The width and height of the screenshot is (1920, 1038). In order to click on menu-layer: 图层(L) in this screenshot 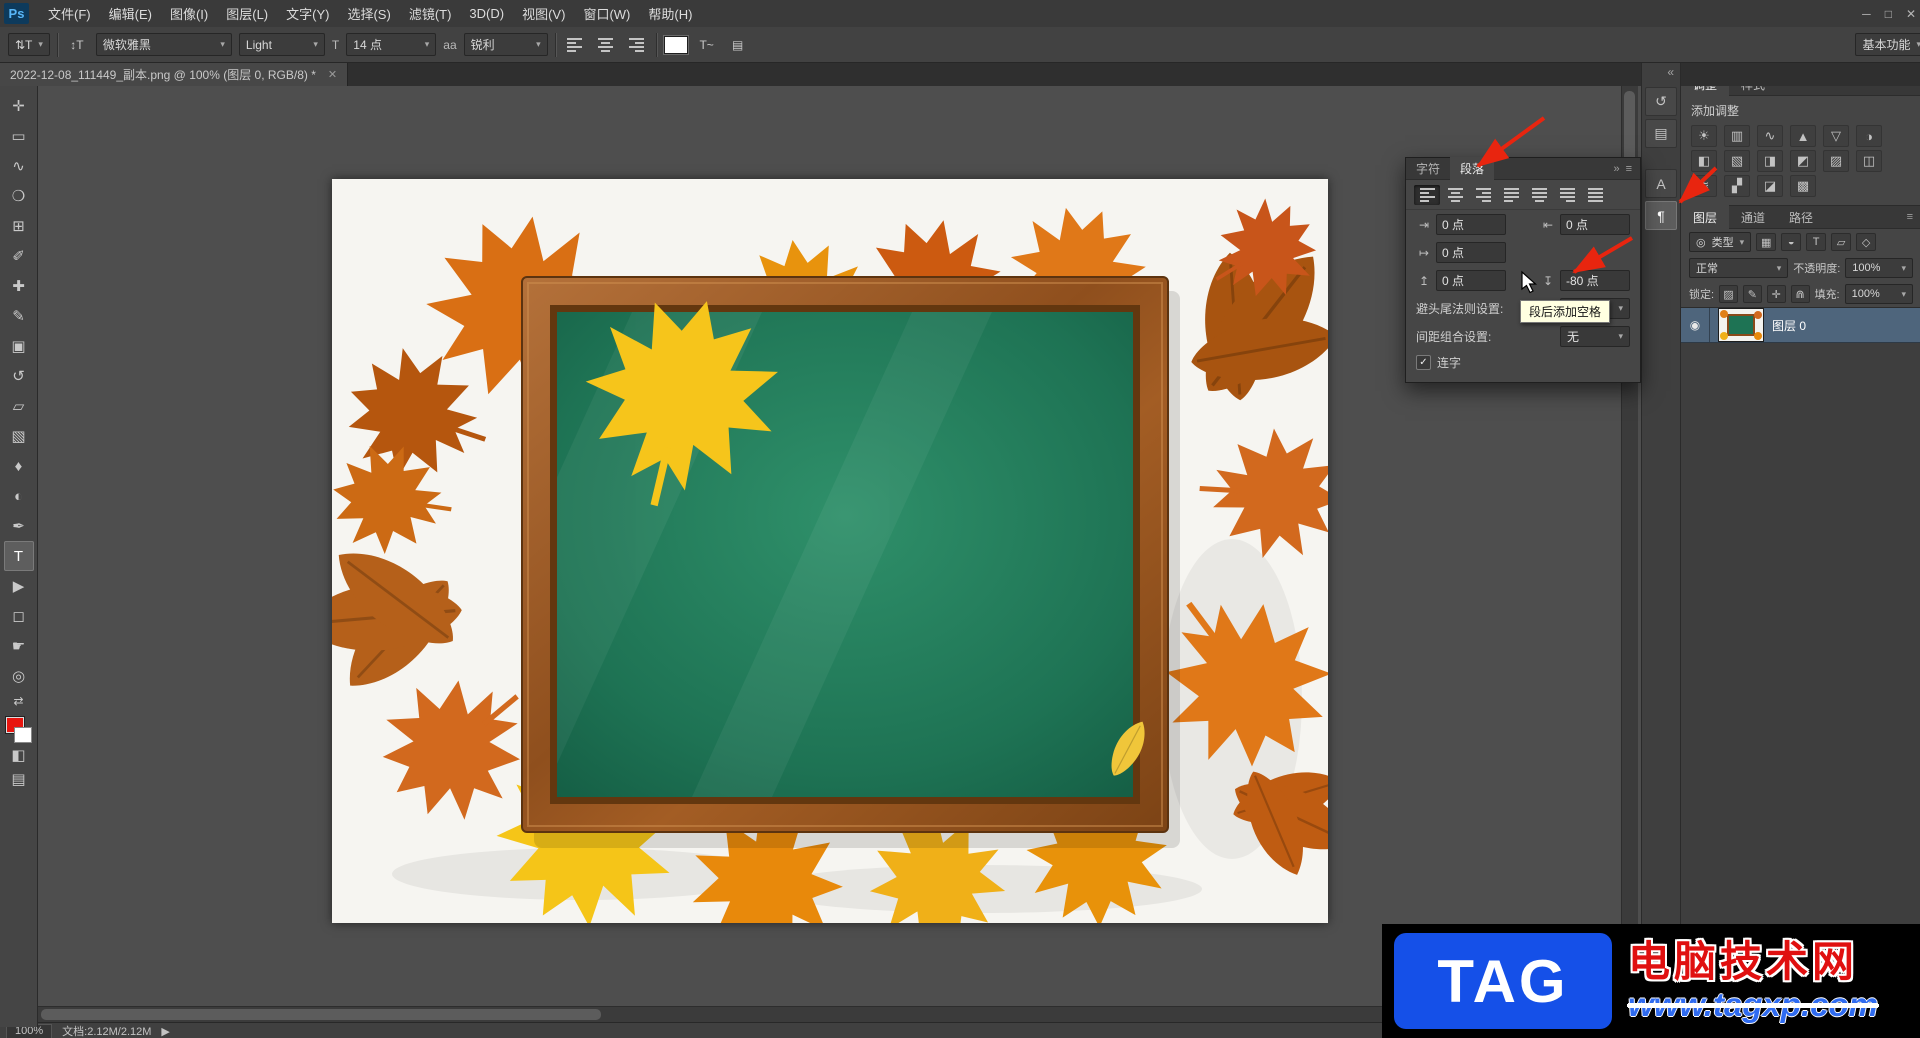, I will do `click(247, 14)`.